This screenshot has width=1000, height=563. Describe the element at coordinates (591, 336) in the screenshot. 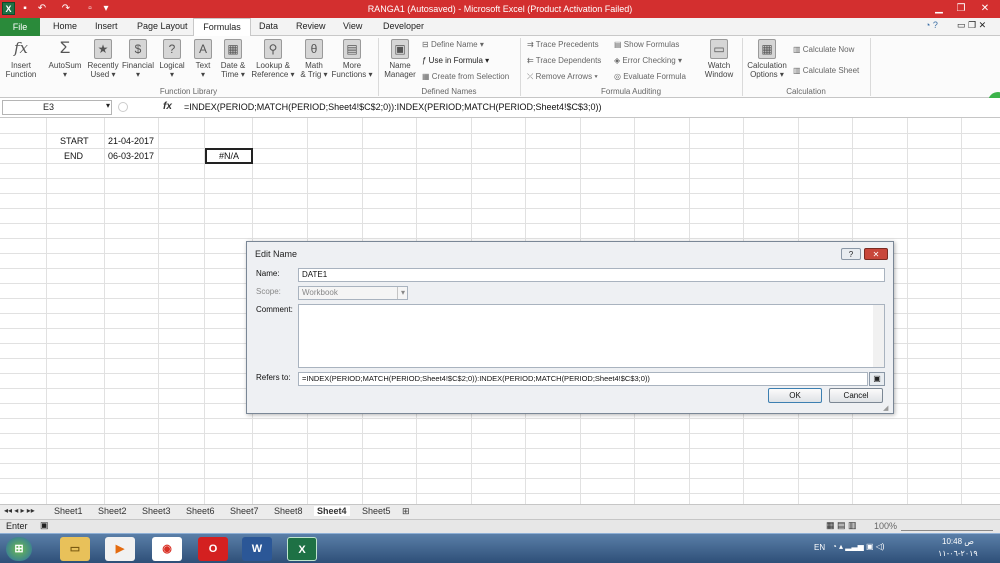

I see `comment-textarea` at that location.